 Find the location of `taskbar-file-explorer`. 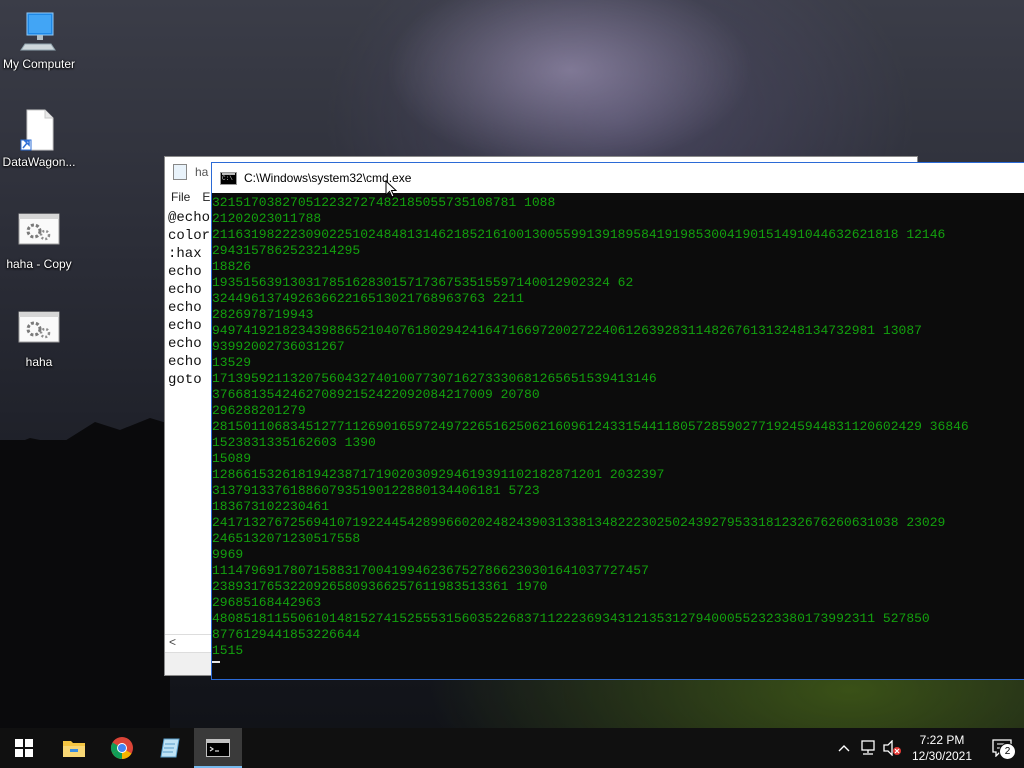

taskbar-file-explorer is located at coordinates (74, 748).